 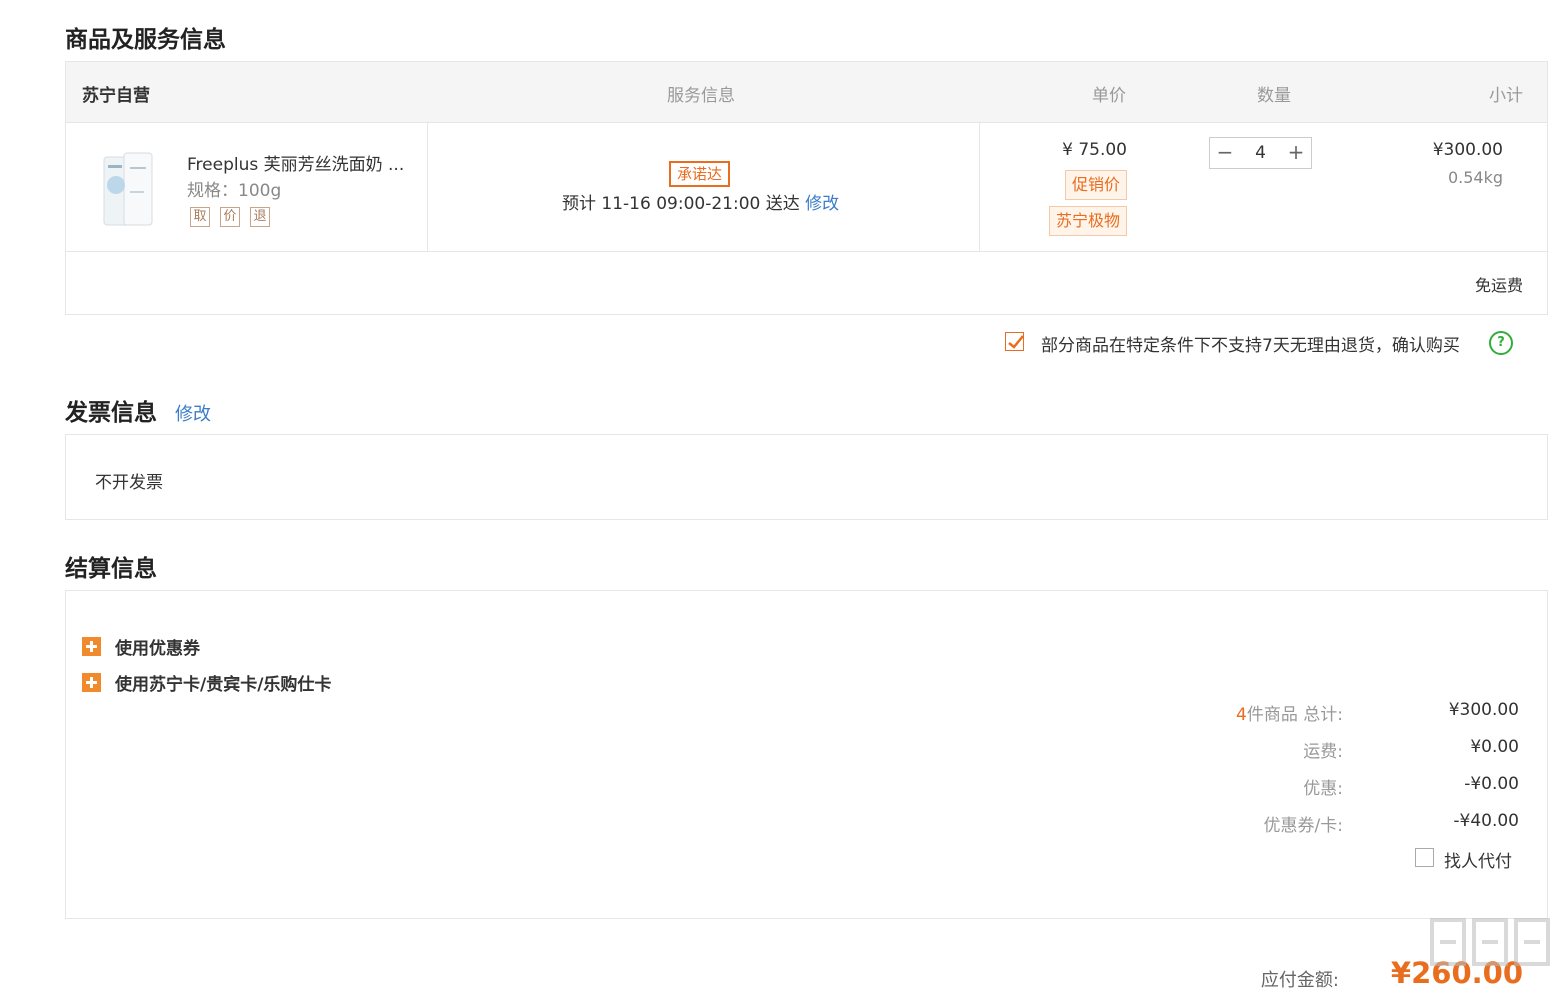 What do you see at coordinates (223, 685) in the screenshot?
I see `use-card-label: 使用苏宁卡/贵宾卡/乐购仕卡` at bounding box center [223, 685].